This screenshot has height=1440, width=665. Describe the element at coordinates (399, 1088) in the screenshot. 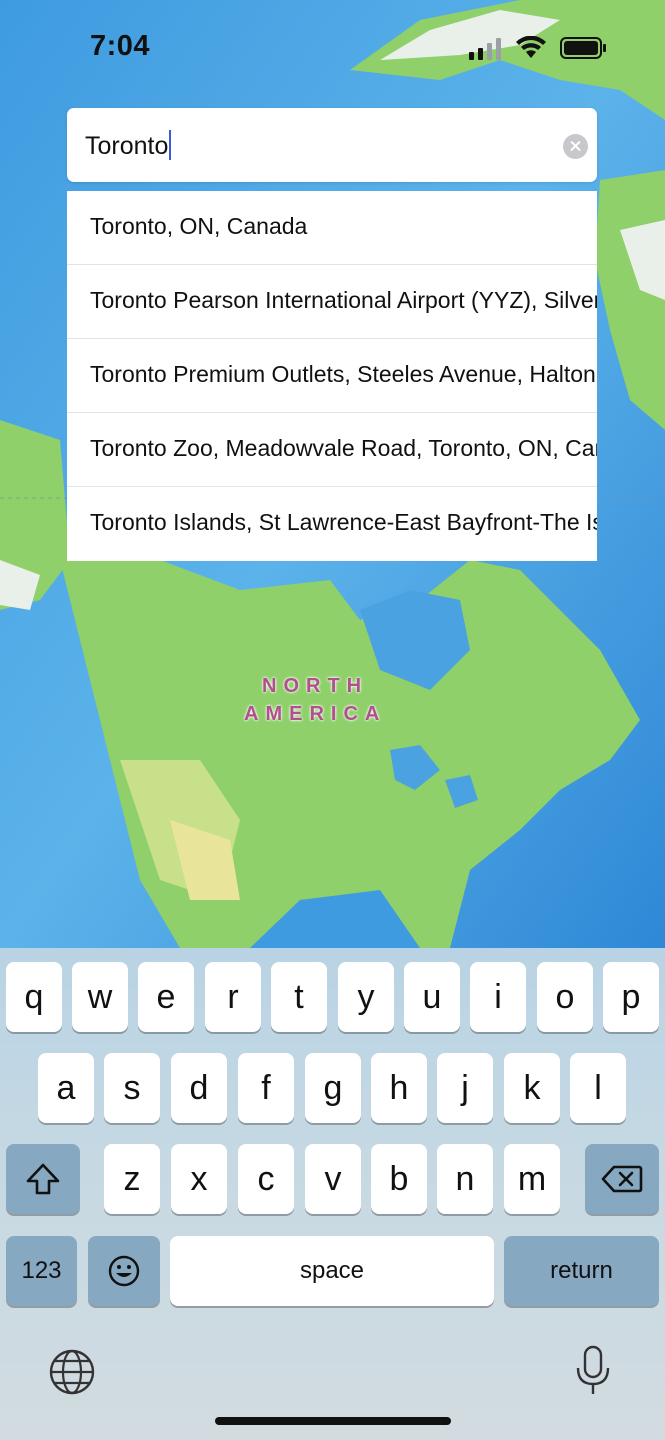

I see `key-h: h` at that location.